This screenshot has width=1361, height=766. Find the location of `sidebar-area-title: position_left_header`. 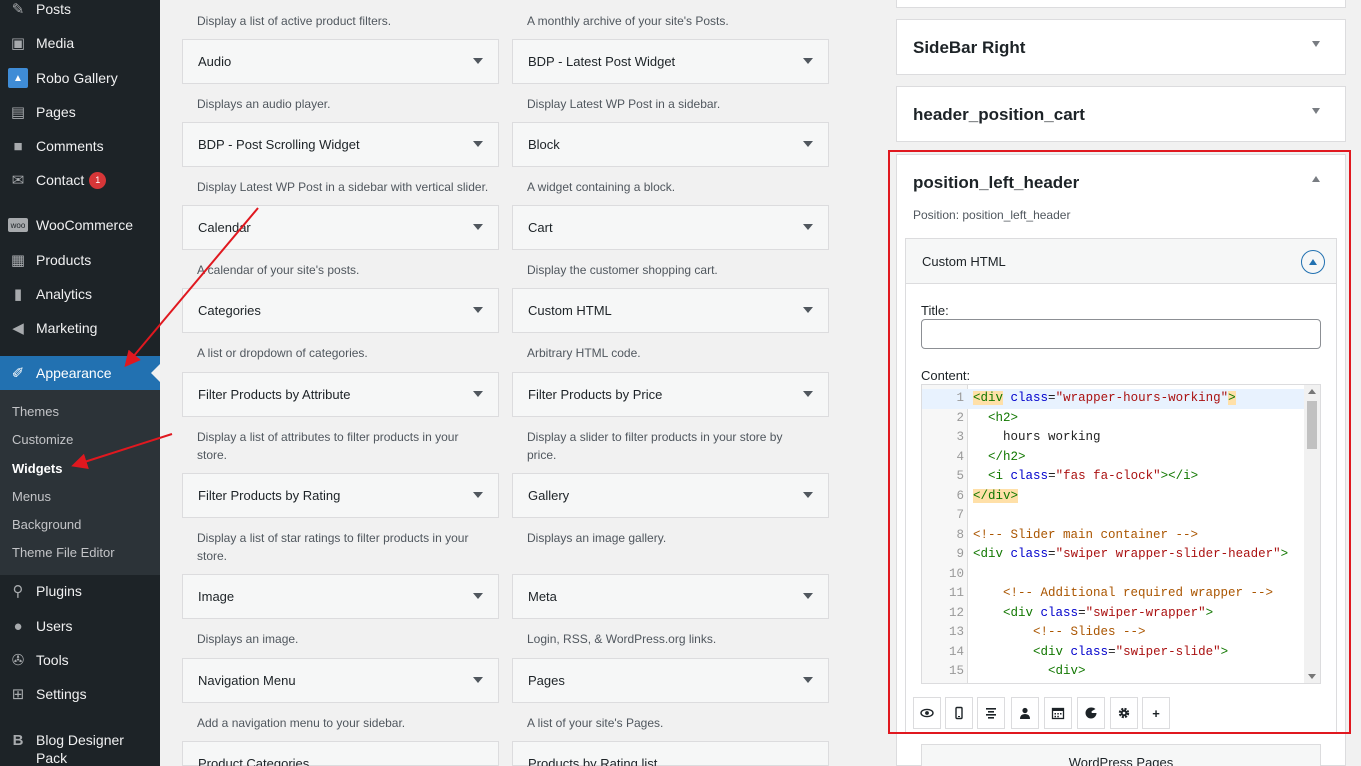

sidebar-area-title: position_left_header is located at coordinates (996, 183).